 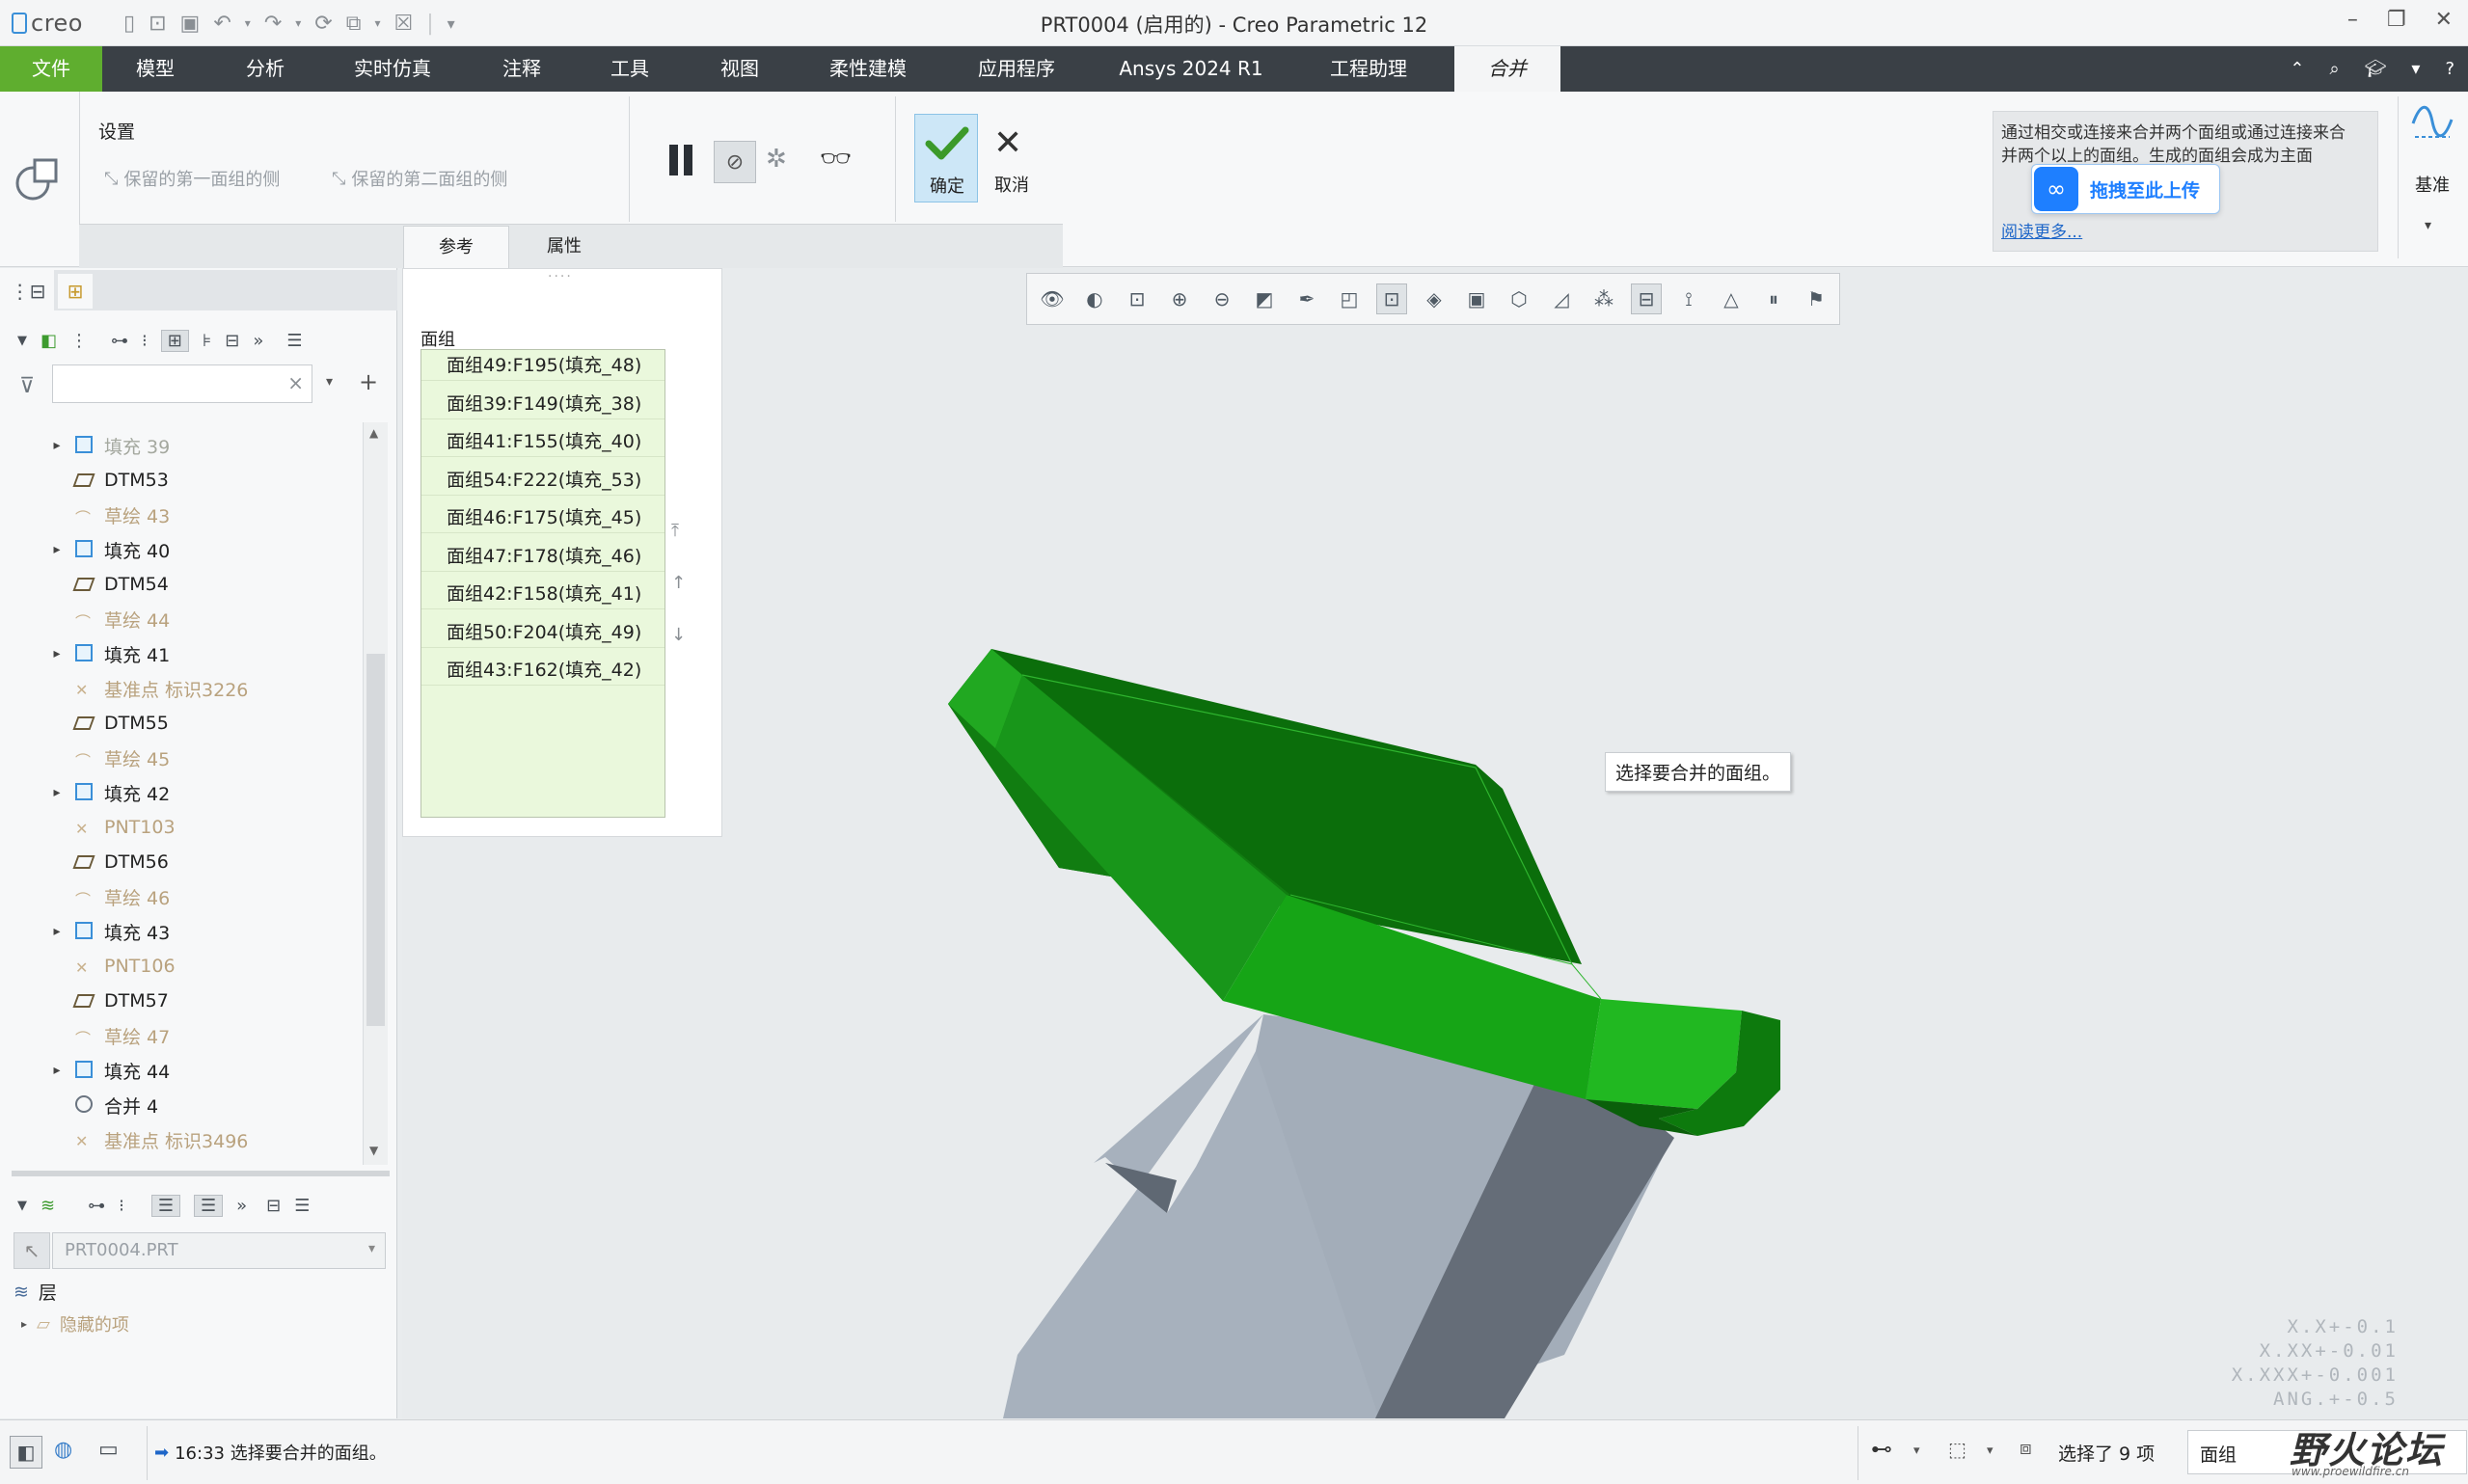 What do you see at coordinates (273, 1206) in the screenshot?
I see `layer-settings-icon: ⊟` at bounding box center [273, 1206].